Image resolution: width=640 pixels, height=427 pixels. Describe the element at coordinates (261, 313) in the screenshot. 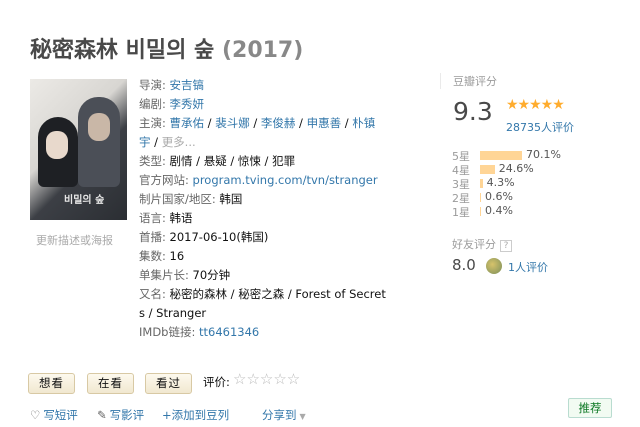

I see `aka-row-cont: s / Stranger` at that location.